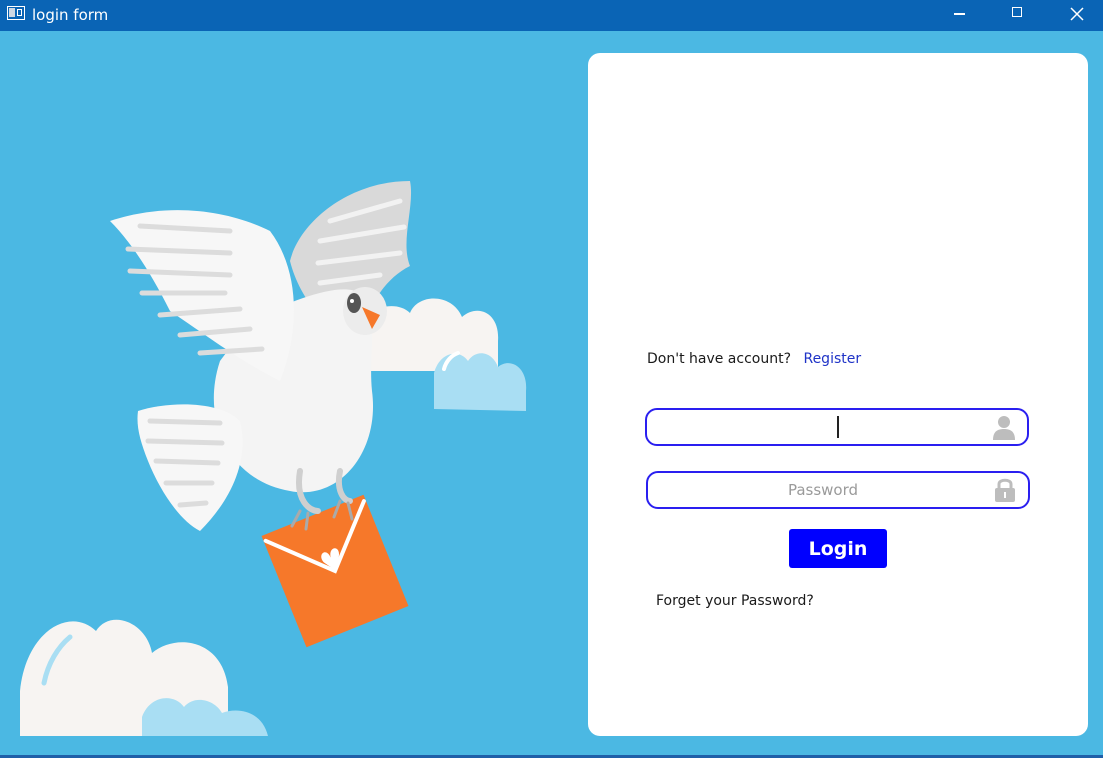 The image size is (1103, 758). What do you see at coordinates (70, 15) in the screenshot?
I see `window-title: login form` at bounding box center [70, 15].